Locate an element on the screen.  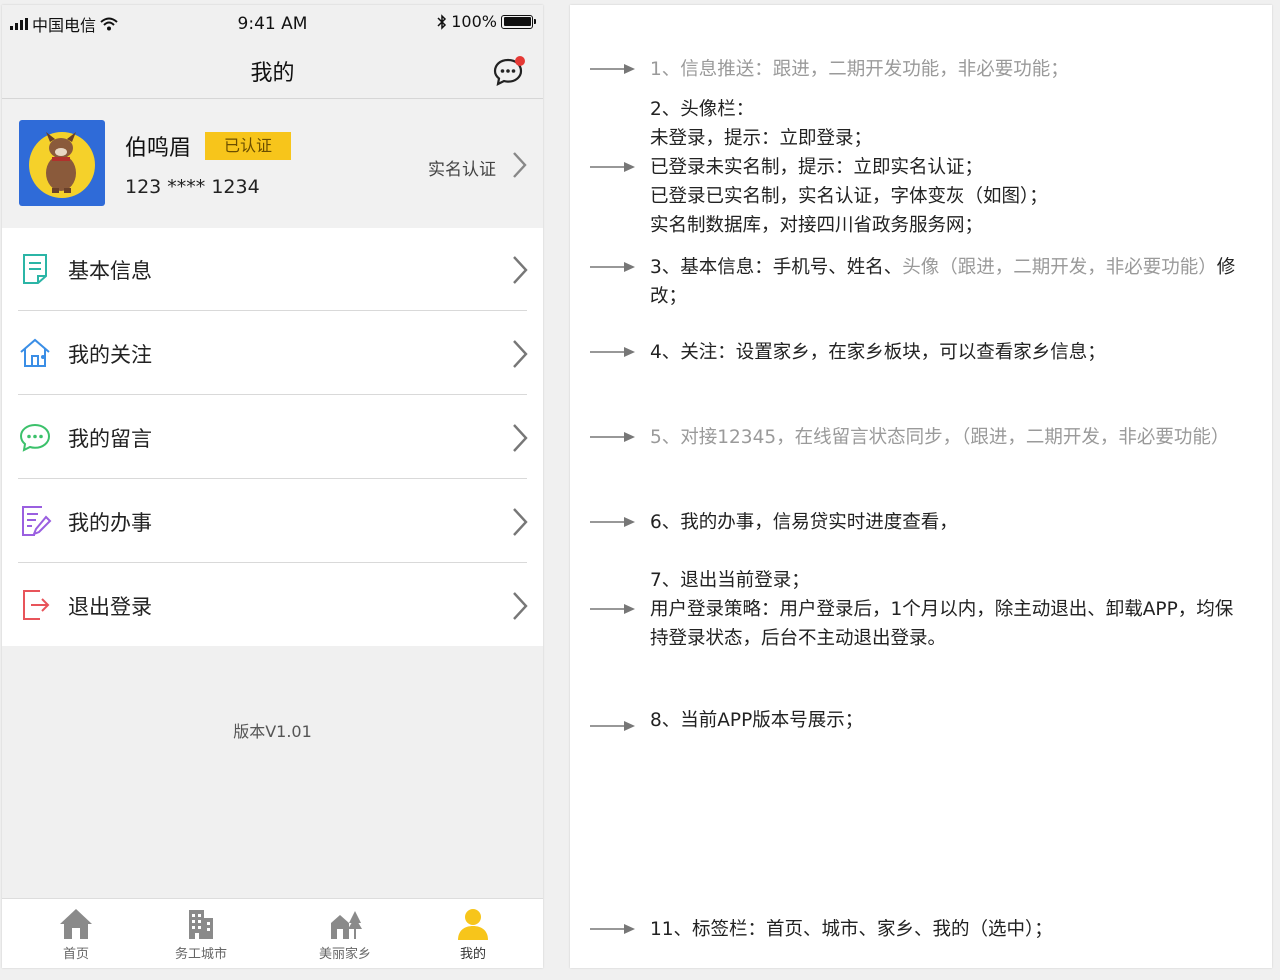
note-line: 实名制数据库，对接四川省政务服务网； is located at coordinates (817, 225).